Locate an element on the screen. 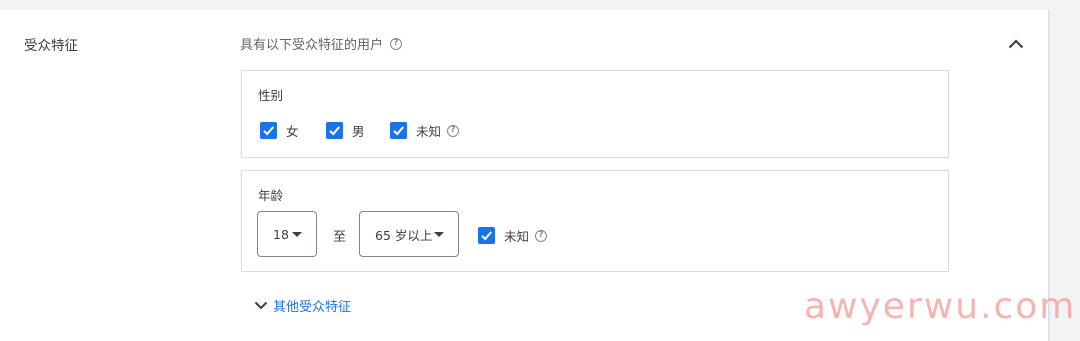 This screenshot has width=1080, height=341. age-label: 年龄 is located at coordinates (271, 195).